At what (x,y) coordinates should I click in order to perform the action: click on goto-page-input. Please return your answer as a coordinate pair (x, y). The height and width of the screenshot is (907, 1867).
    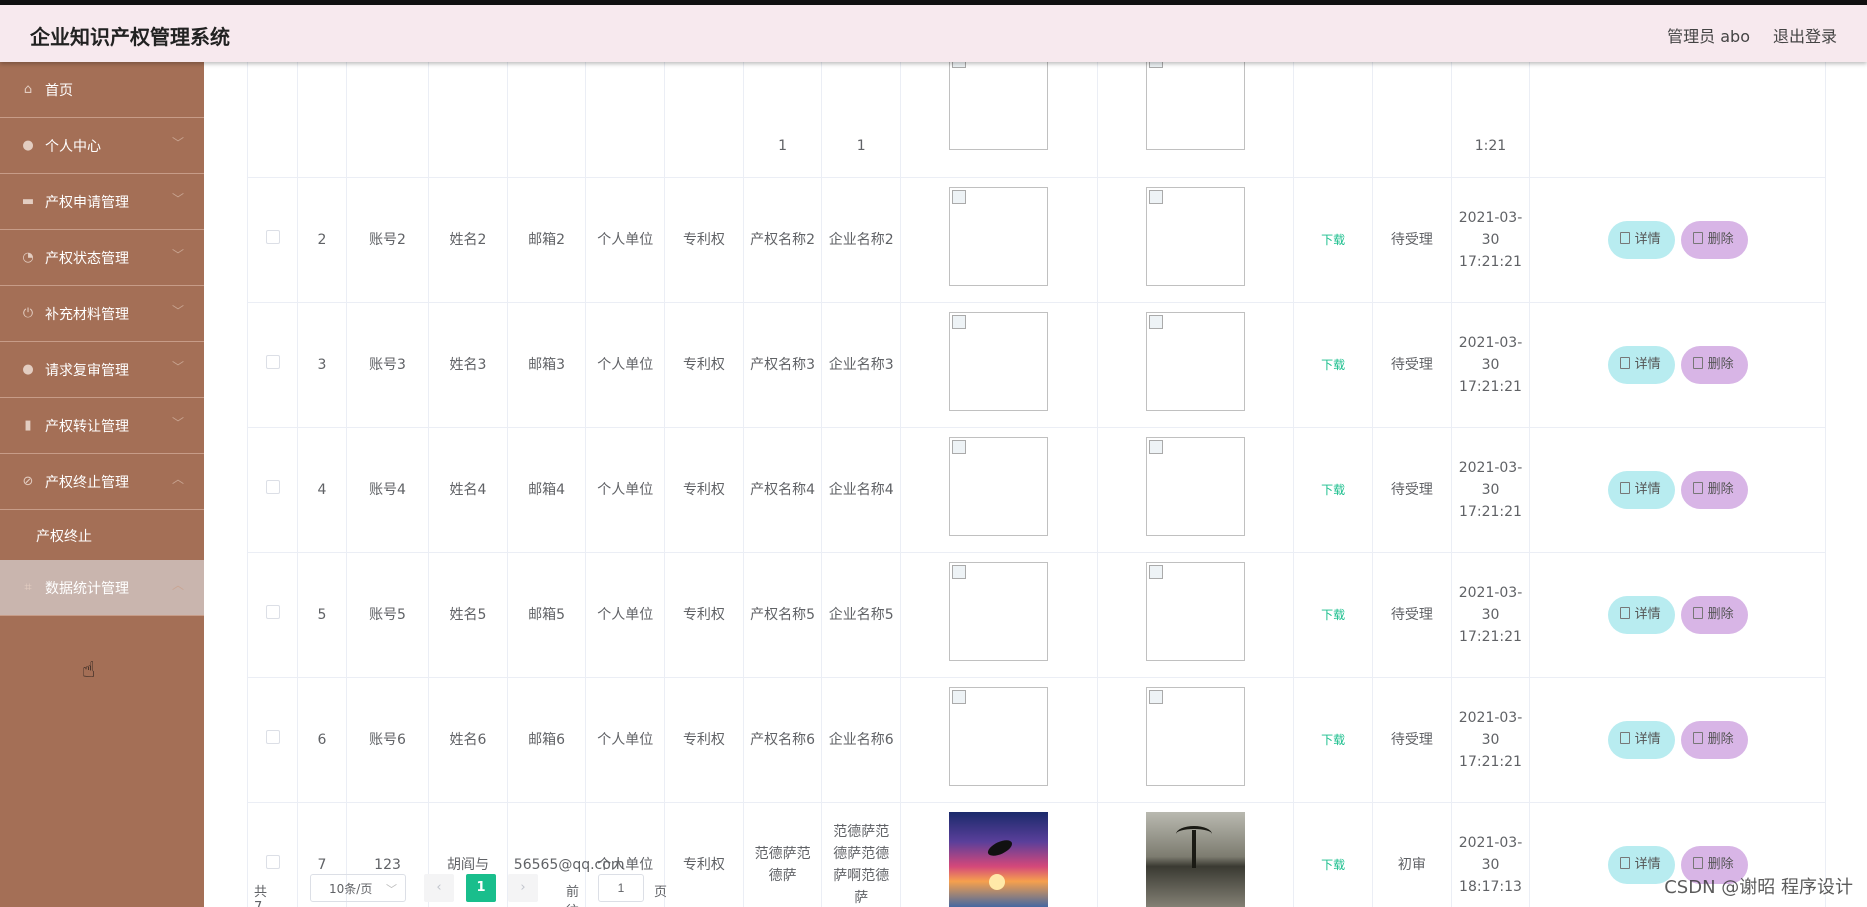
    Looking at the image, I should click on (621, 888).